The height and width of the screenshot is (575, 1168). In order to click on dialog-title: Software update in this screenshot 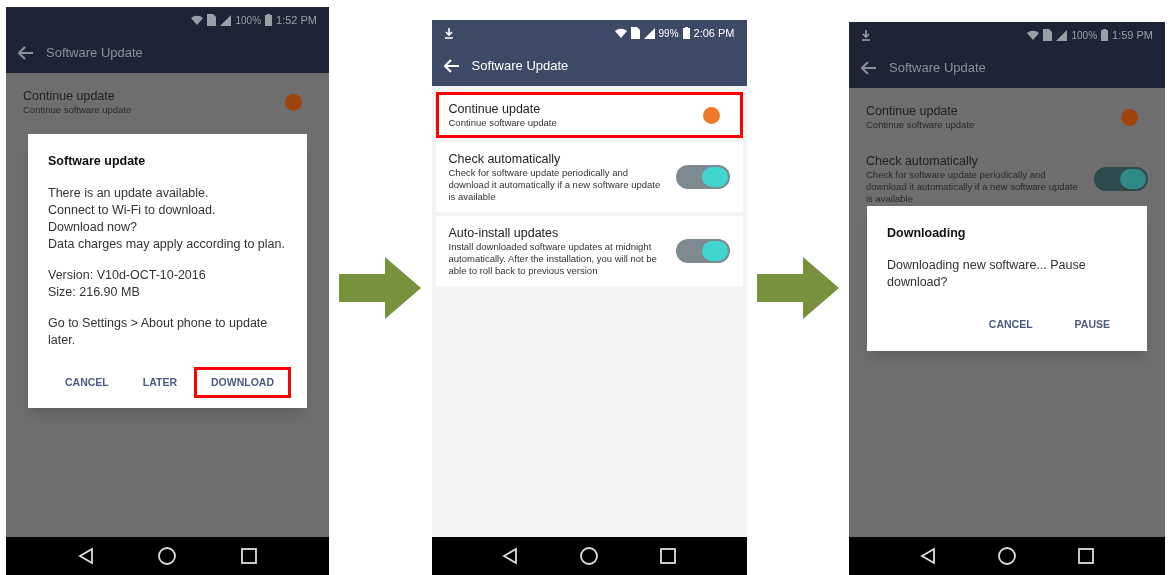, I will do `click(97, 161)`.